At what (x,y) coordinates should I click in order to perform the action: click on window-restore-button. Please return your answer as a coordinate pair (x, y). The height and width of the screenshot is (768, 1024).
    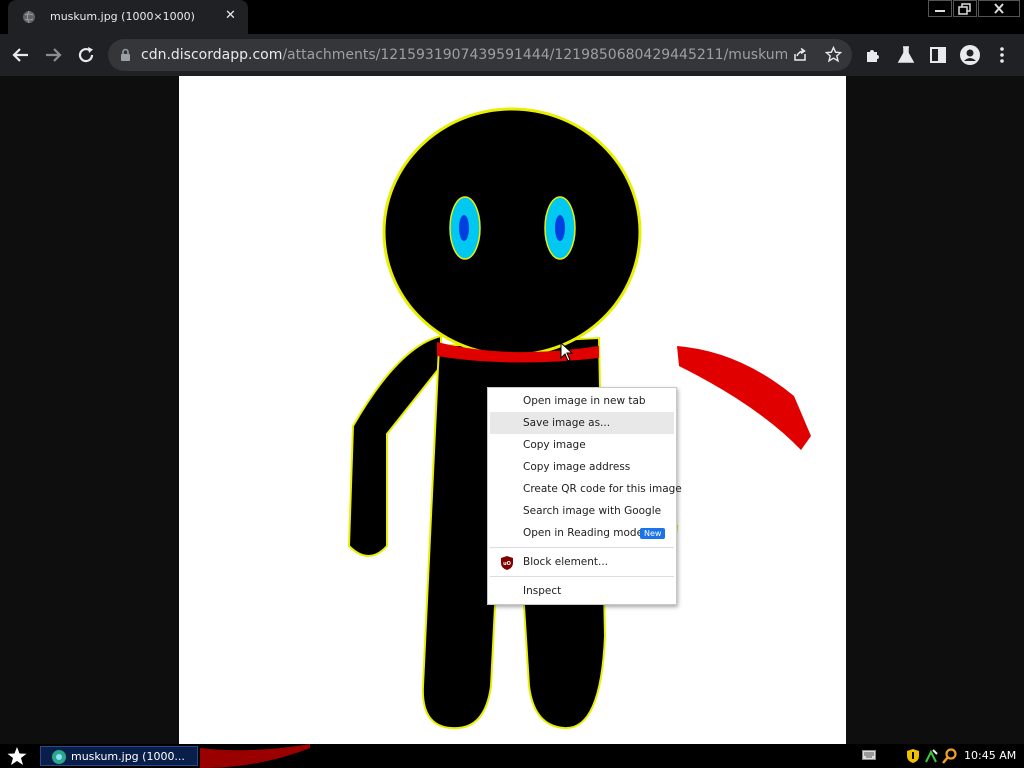
    Looking at the image, I should click on (965, 8).